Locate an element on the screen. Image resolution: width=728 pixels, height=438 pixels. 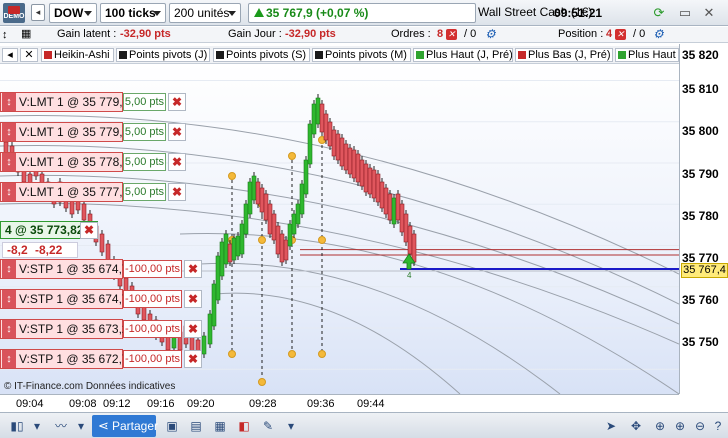
order-pts: 5,00 pts is located at coordinates (144, 102).